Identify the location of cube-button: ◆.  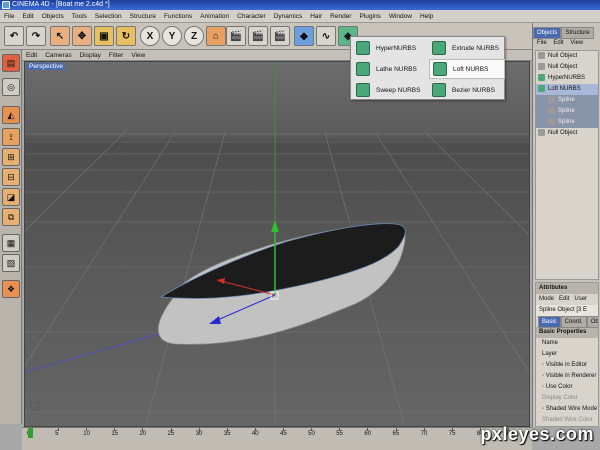
(304, 36).